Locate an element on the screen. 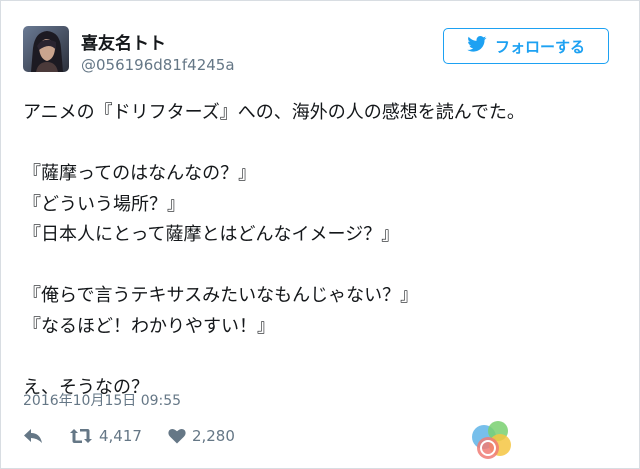 This screenshot has height=469, width=640. twitter-bird-icon is located at coordinates (477, 46).